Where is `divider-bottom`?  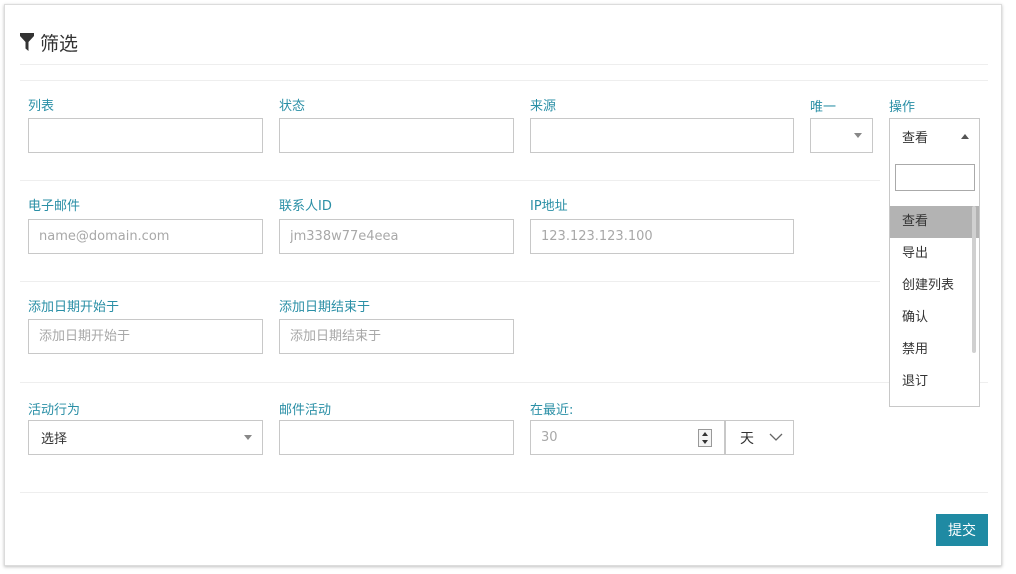 divider-bottom is located at coordinates (504, 492).